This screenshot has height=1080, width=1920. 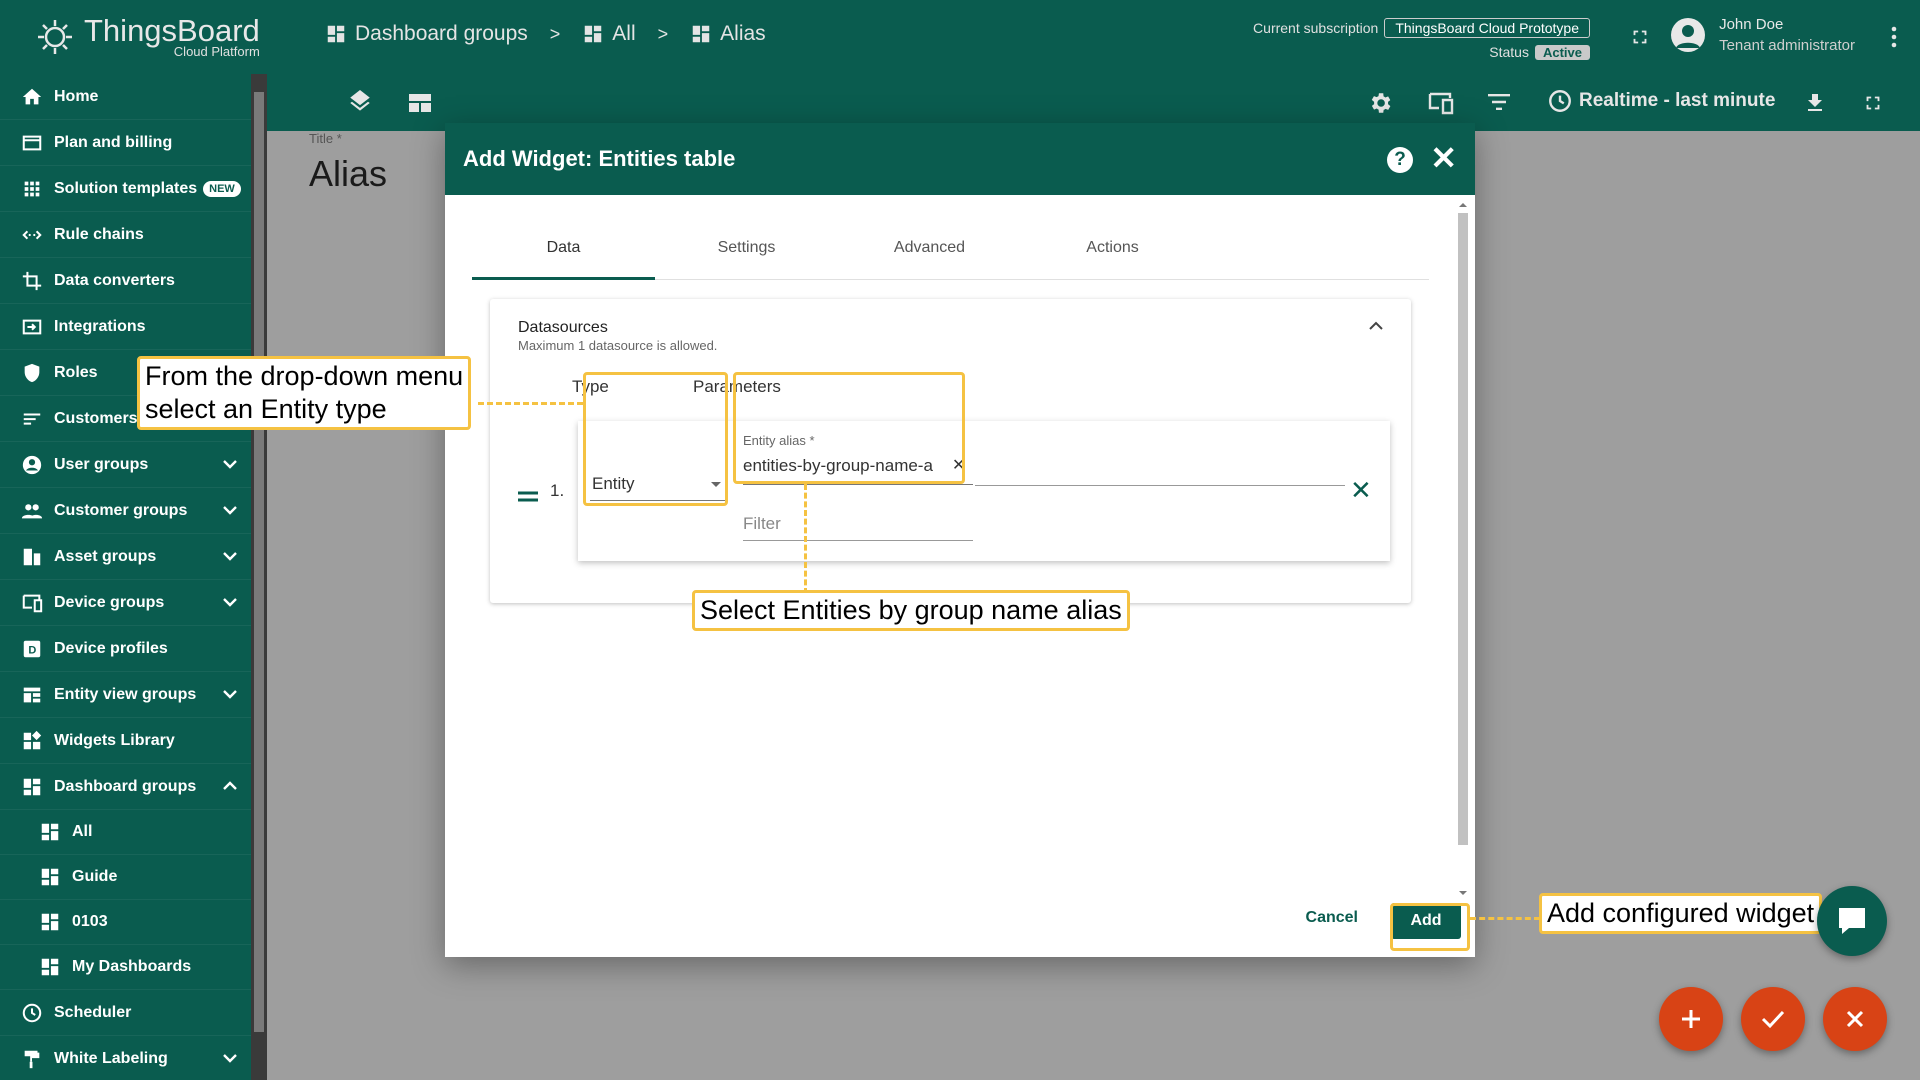 What do you see at coordinates (746, 251) in the screenshot?
I see `tab-settings: Settings` at bounding box center [746, 251].